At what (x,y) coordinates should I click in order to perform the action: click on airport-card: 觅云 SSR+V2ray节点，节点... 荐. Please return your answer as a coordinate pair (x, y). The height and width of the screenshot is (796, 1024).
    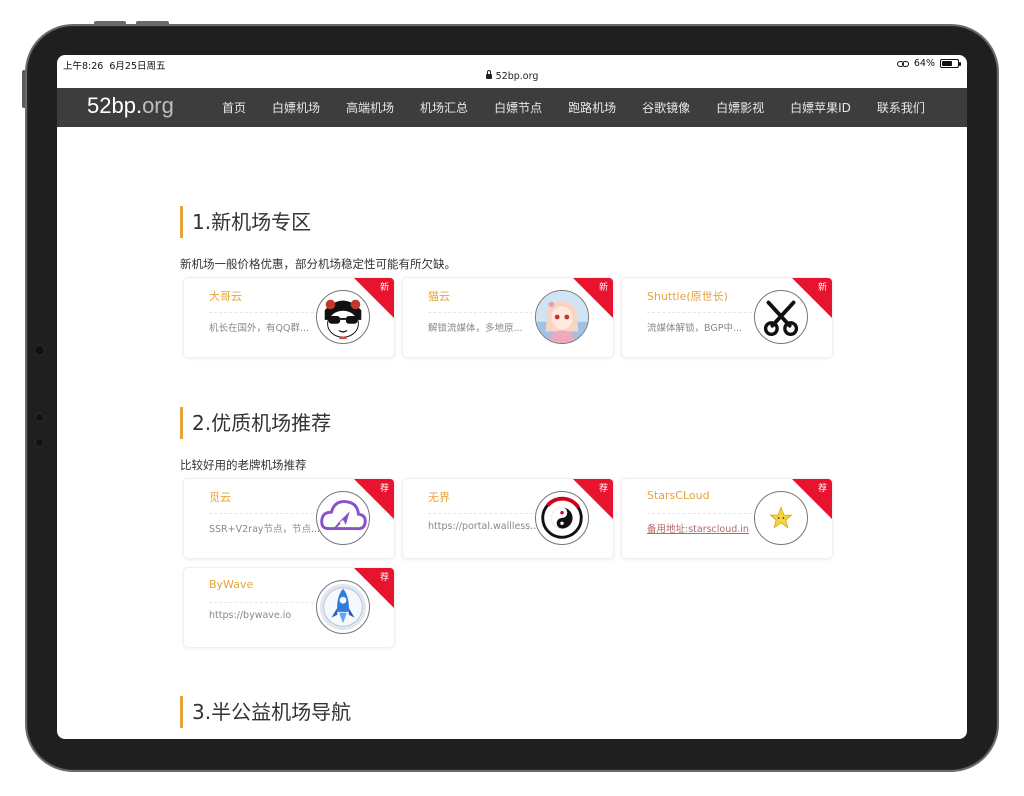
    Looking at the image, I should click on (289, 518).